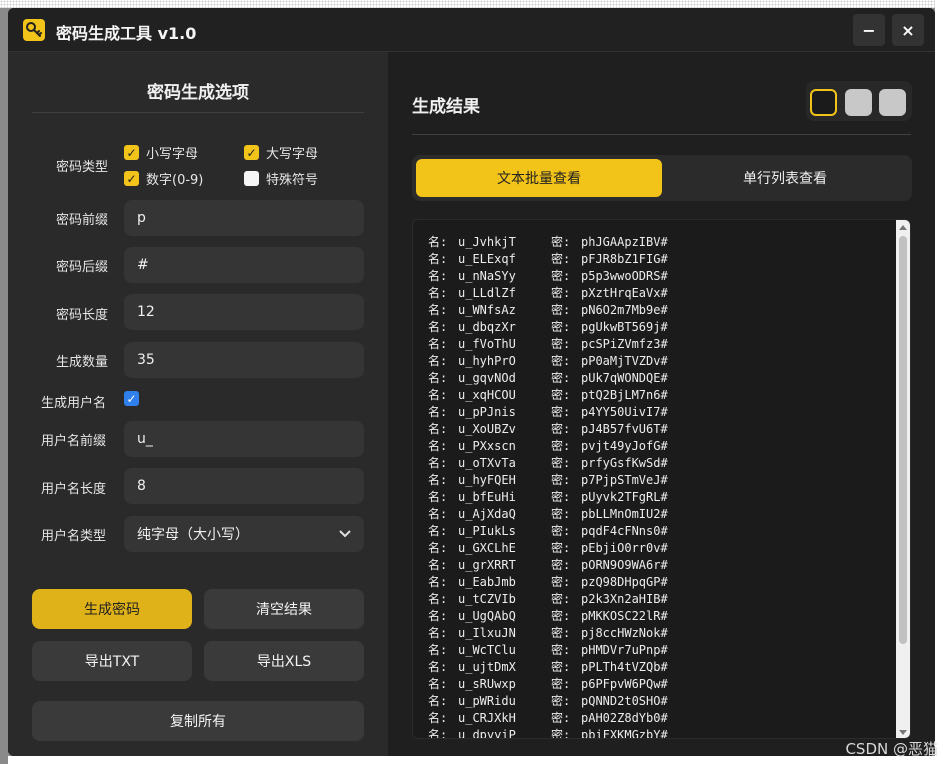  What do you see at coordinates (244, 218) in the screenshot?
I see `password-prefix-input: p` at bounding box center [244, 218].